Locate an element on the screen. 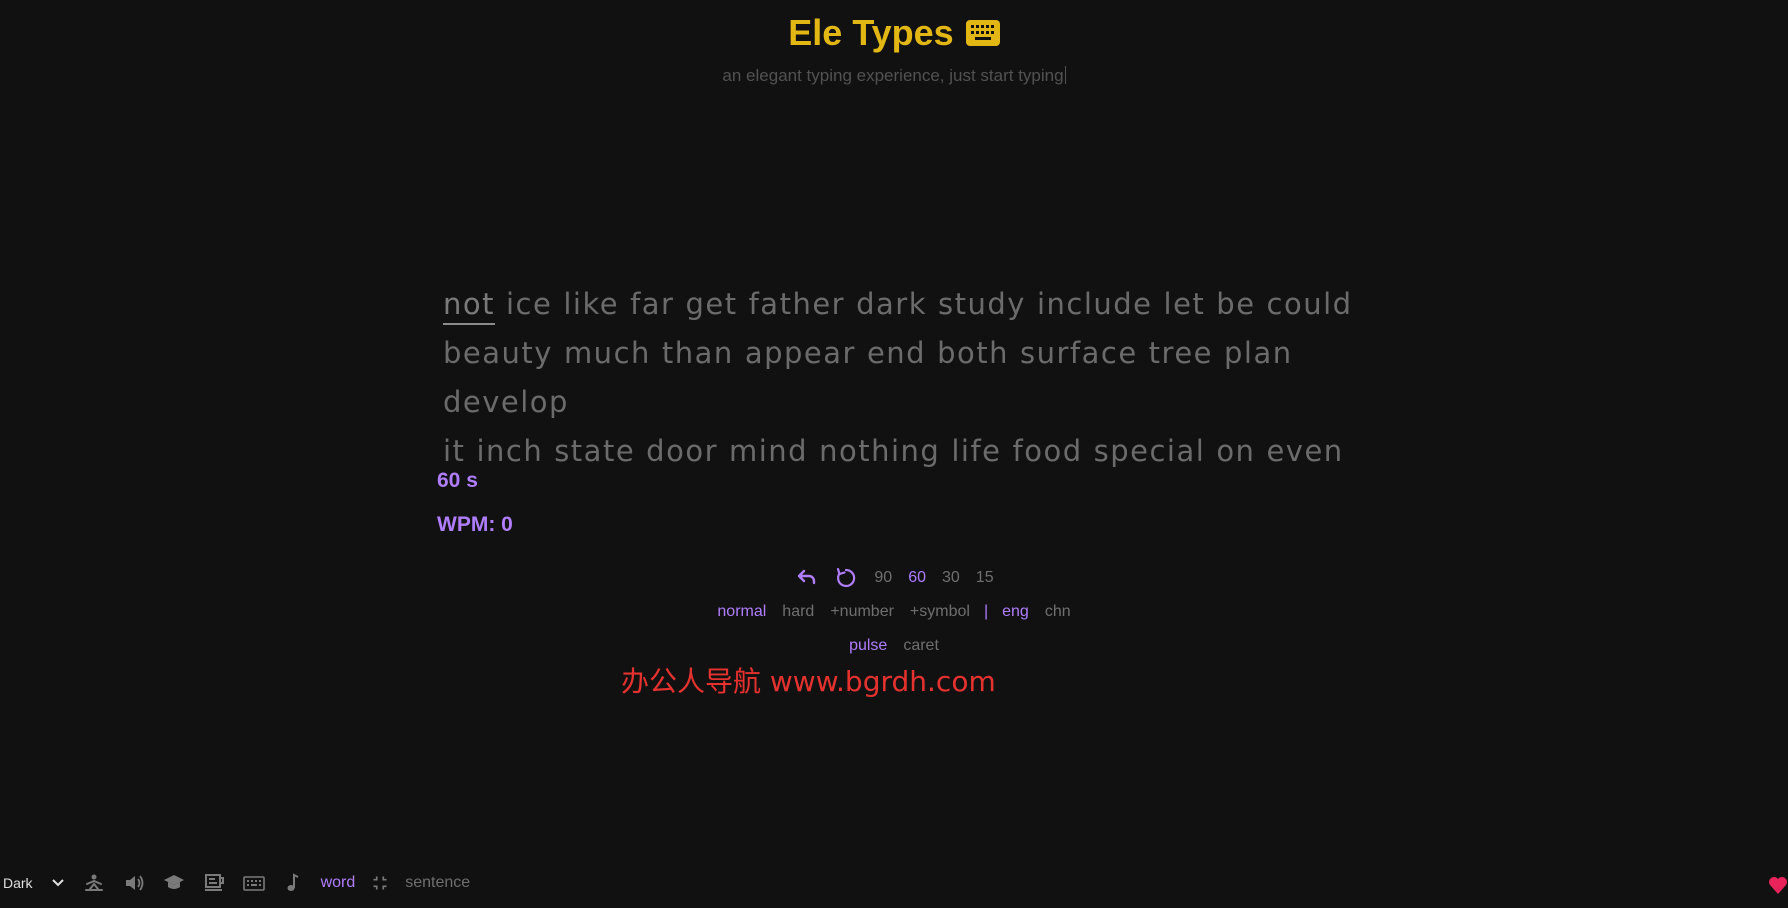 This screenshot has height=908, width=1788. difficulty-hard: hard is located at coordinates (798, 612).